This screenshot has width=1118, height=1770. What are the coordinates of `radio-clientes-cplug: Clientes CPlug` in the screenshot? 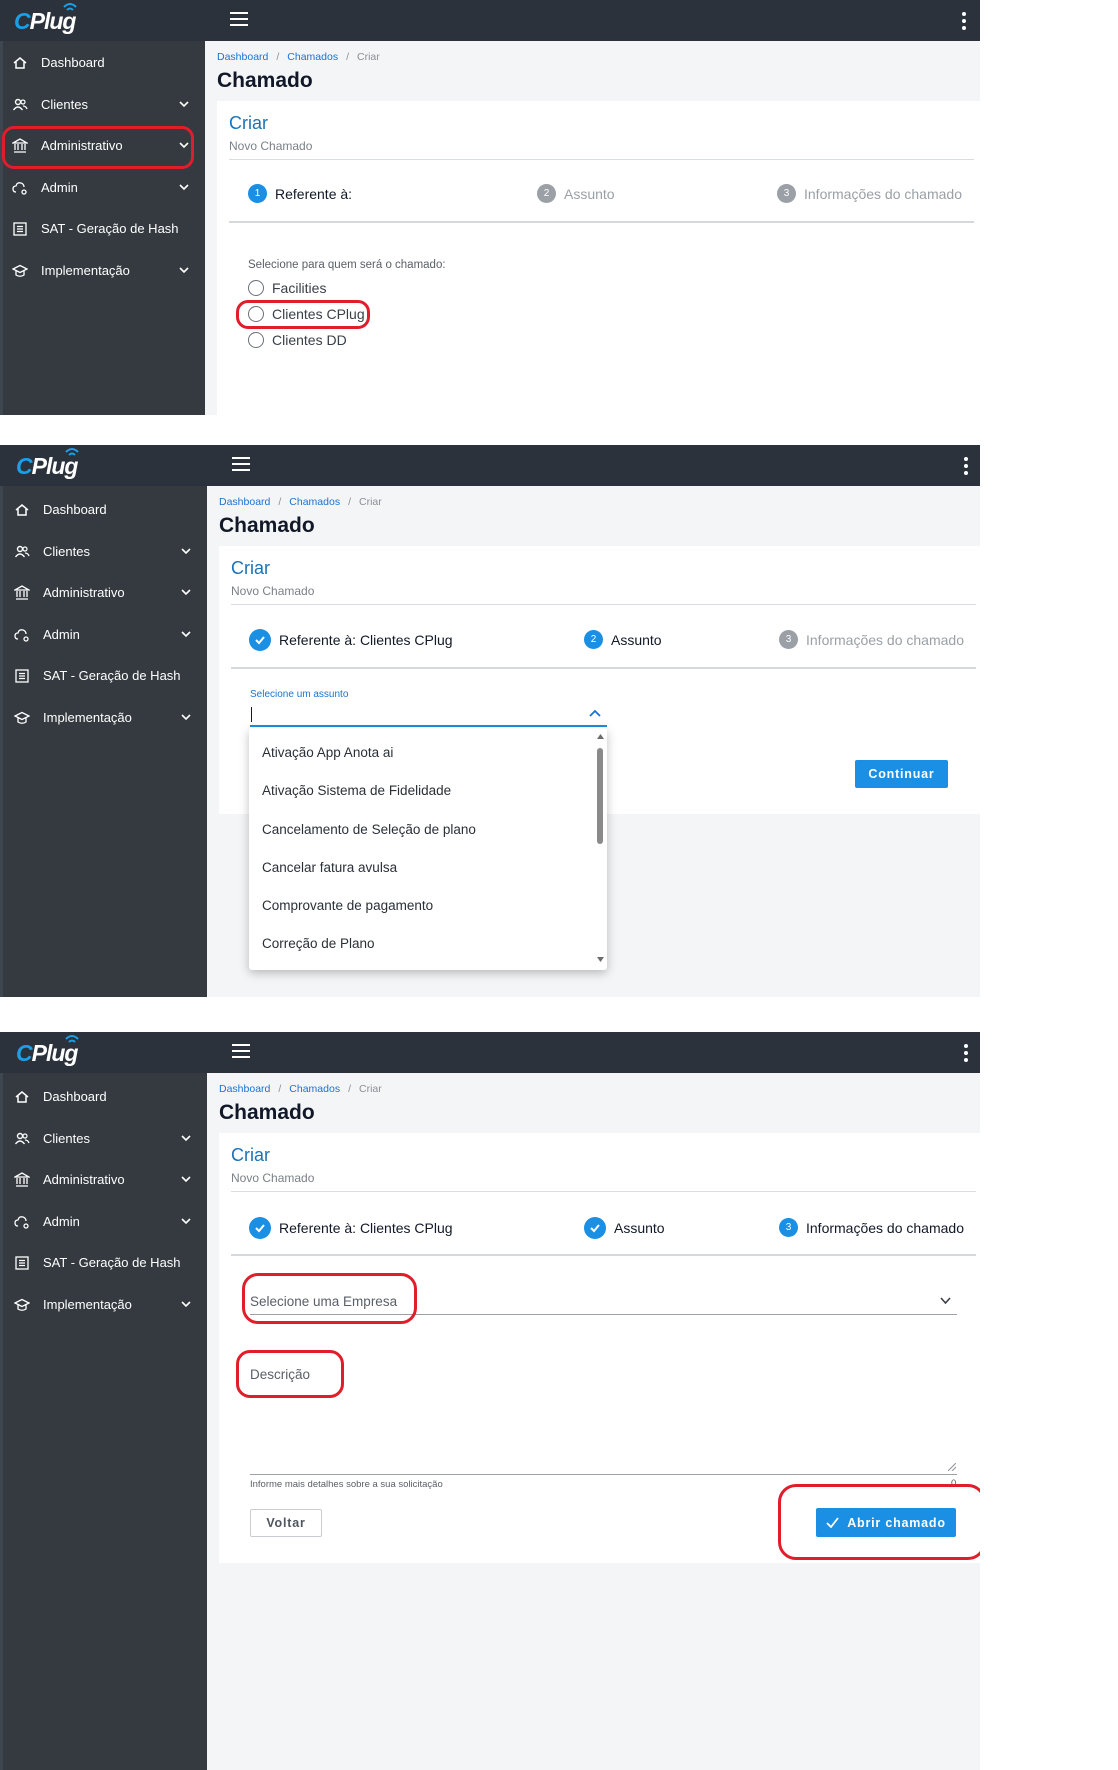 It's located at (306, 314).